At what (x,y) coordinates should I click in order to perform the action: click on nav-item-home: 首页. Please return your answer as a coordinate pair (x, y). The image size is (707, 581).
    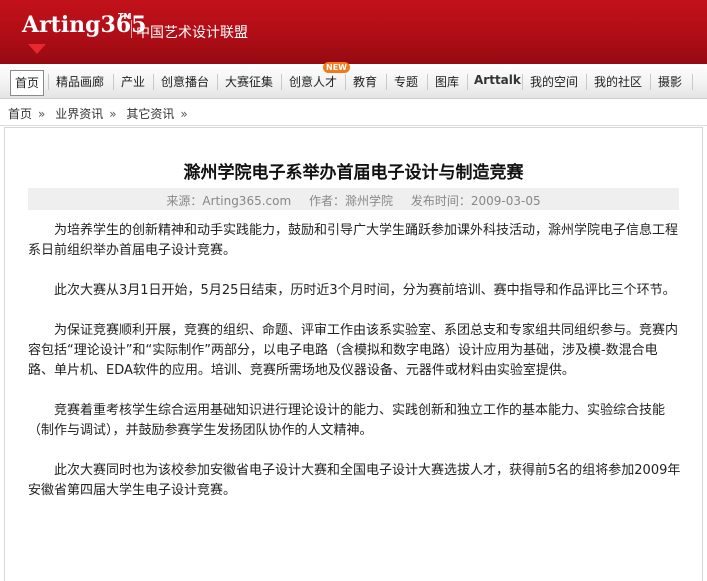
    Looking at the image, I should click on (27, 83).